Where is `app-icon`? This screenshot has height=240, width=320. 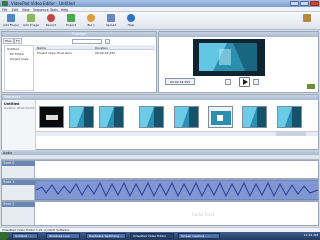 app-icon is located at coordinates (5, 3).